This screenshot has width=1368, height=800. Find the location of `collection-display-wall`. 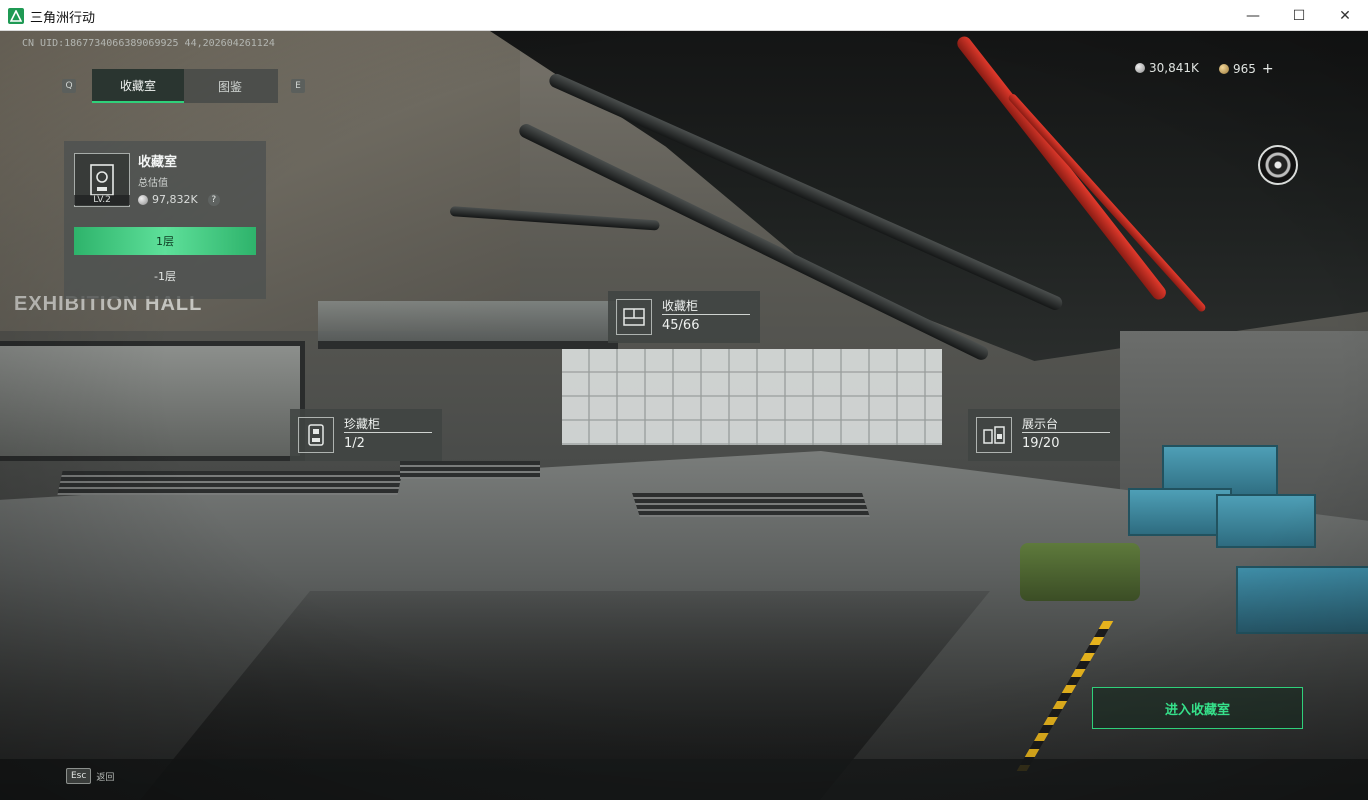

collection-display-wall is located at coordinates (752, 397).